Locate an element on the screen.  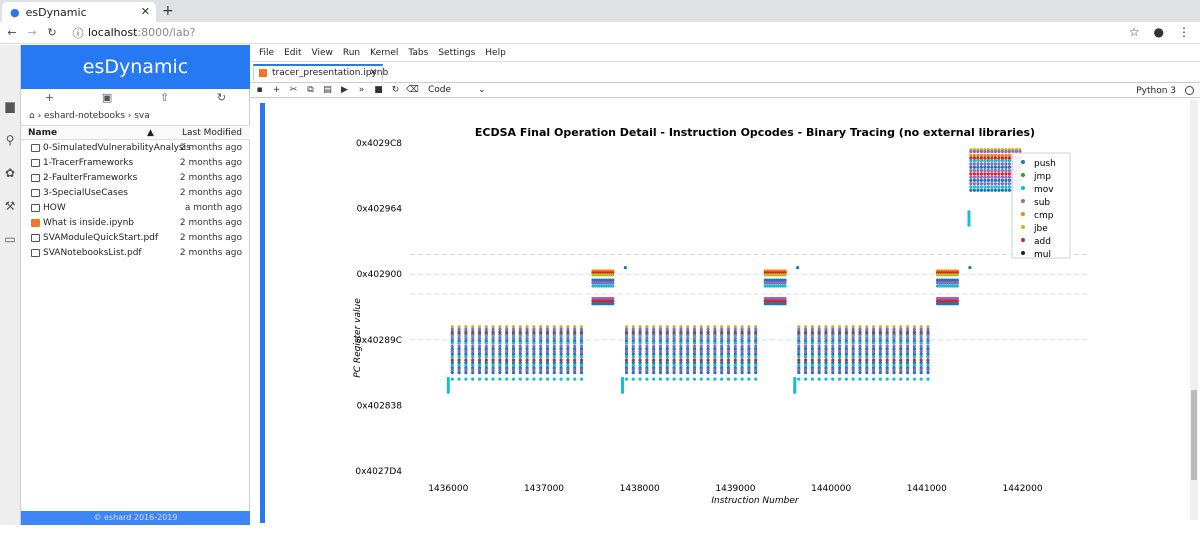
trash-icon: ⌫ is located at coordinates (412, 90).